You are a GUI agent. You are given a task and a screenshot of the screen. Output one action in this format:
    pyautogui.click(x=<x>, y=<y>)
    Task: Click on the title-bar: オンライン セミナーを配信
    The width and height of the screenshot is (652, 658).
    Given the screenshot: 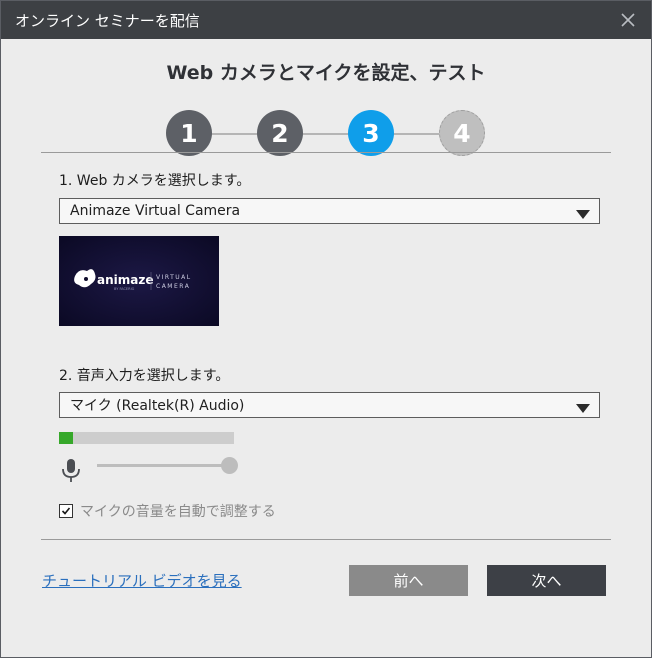 What is the action you would take?
    pyautogui.click(x=326, y=20)
    